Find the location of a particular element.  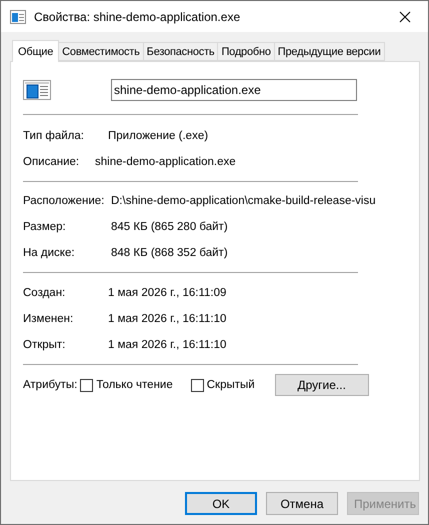

field-label: Изменен: is located at coordinates (48, 319).